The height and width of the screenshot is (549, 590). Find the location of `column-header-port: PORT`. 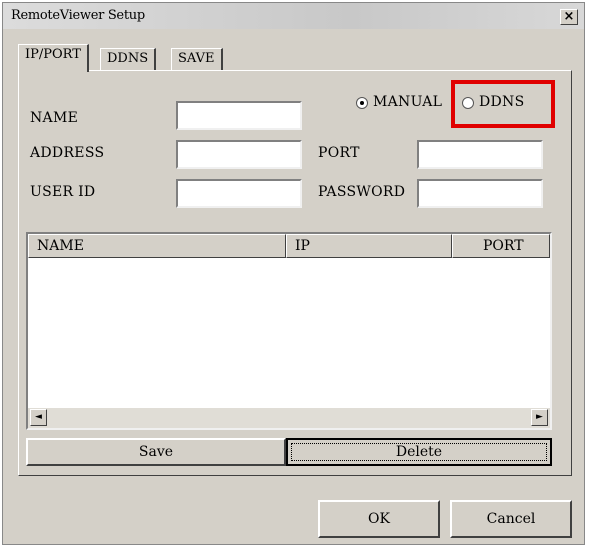

column-header-port: PORT is located at coordinates (501, 246).